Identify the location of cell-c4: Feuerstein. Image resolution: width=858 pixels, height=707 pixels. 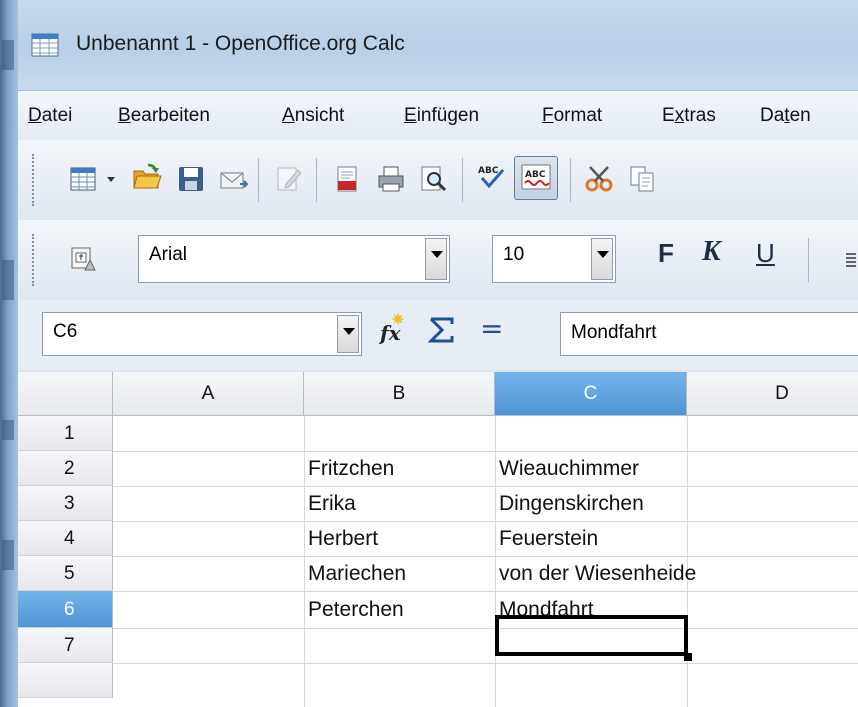
(548, 538).